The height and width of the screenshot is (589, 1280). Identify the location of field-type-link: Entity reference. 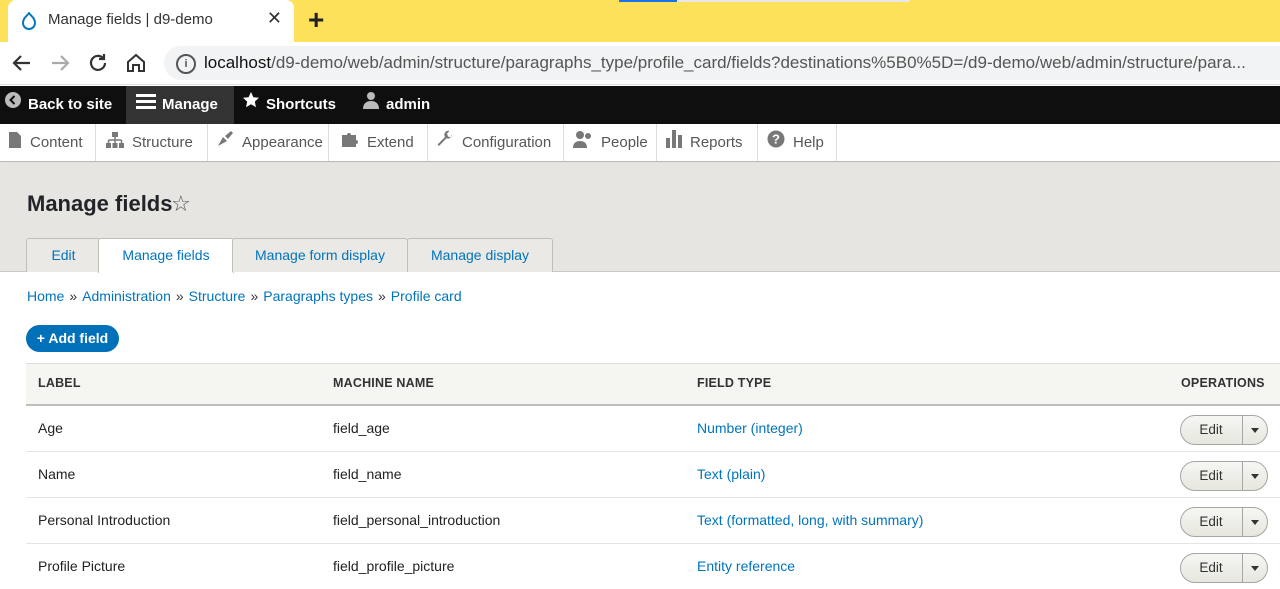
(746, 566).